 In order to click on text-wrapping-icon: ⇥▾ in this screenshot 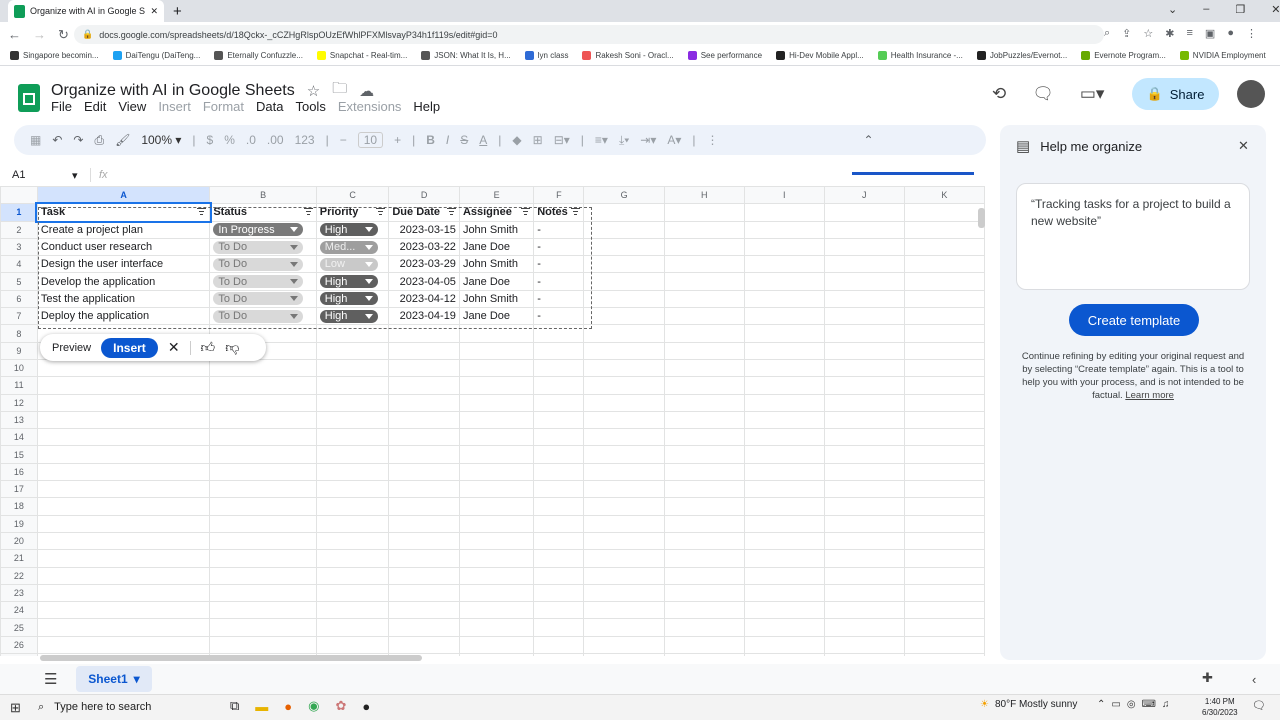, I will do `click(648, 140)`.